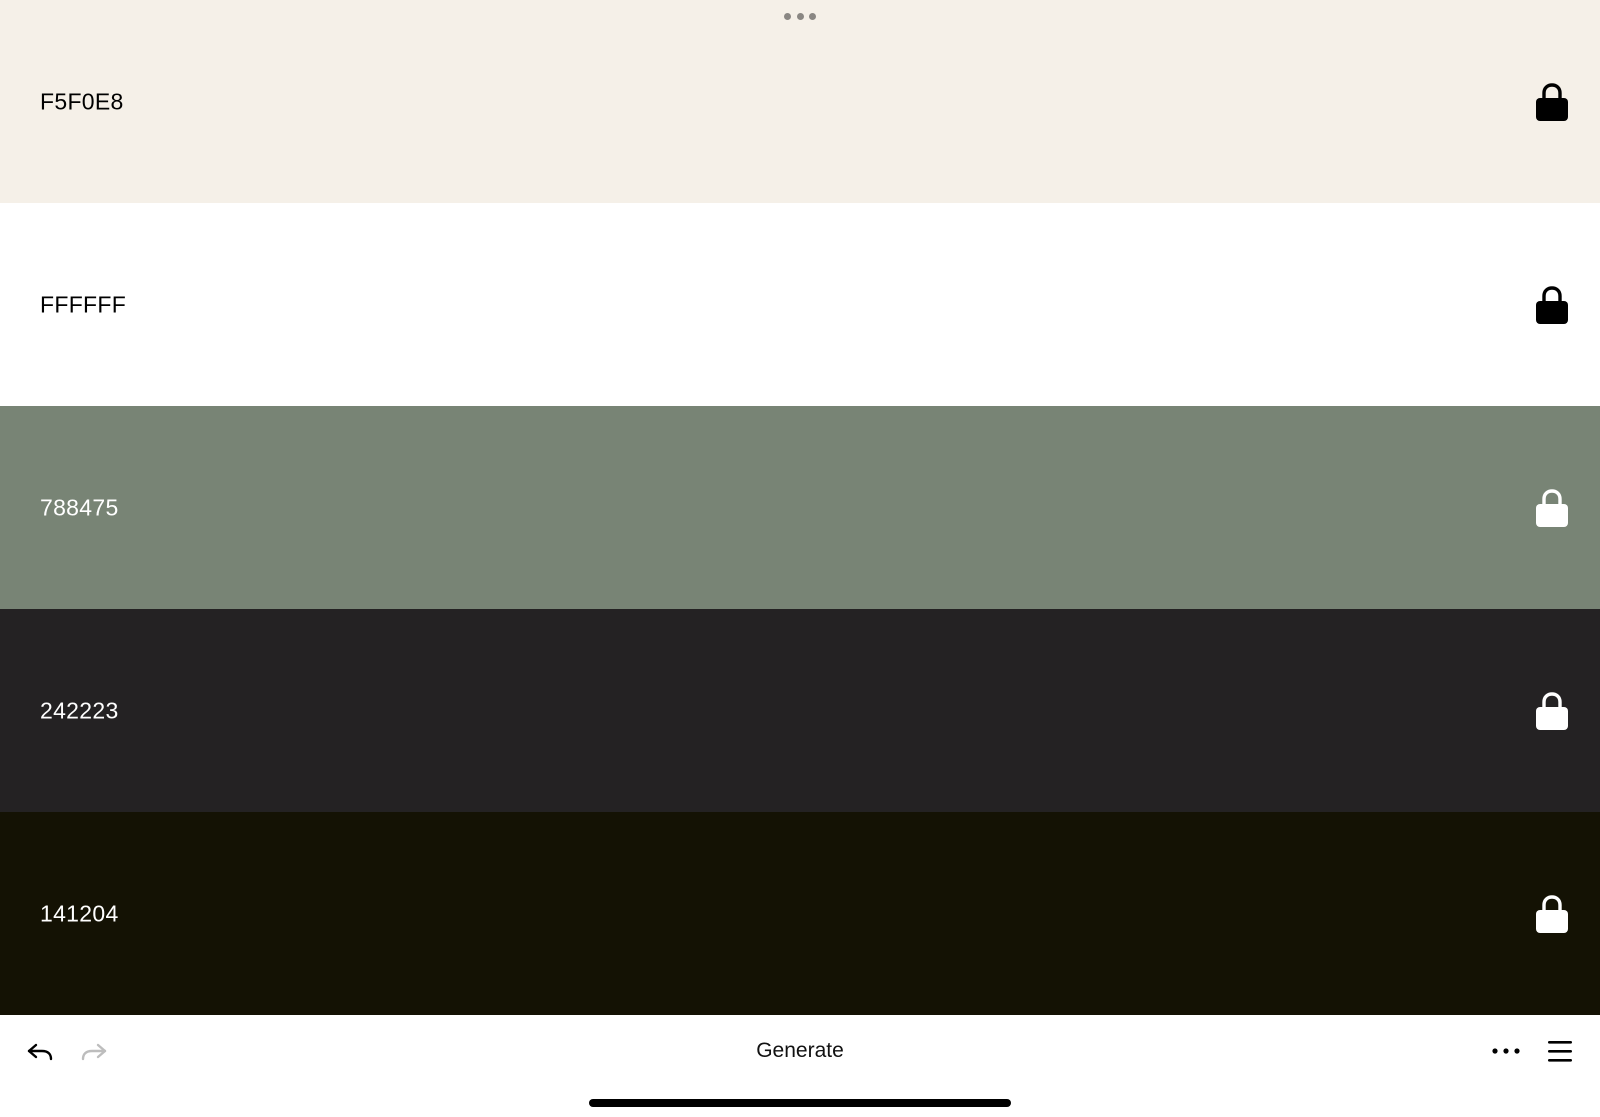  I want to click on ellipsis-icon, so click(1506, 1051).